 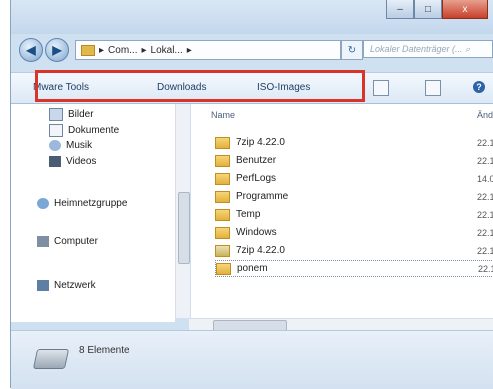 I want to click on refresh-button: ↻, so click(x=352, y=50).